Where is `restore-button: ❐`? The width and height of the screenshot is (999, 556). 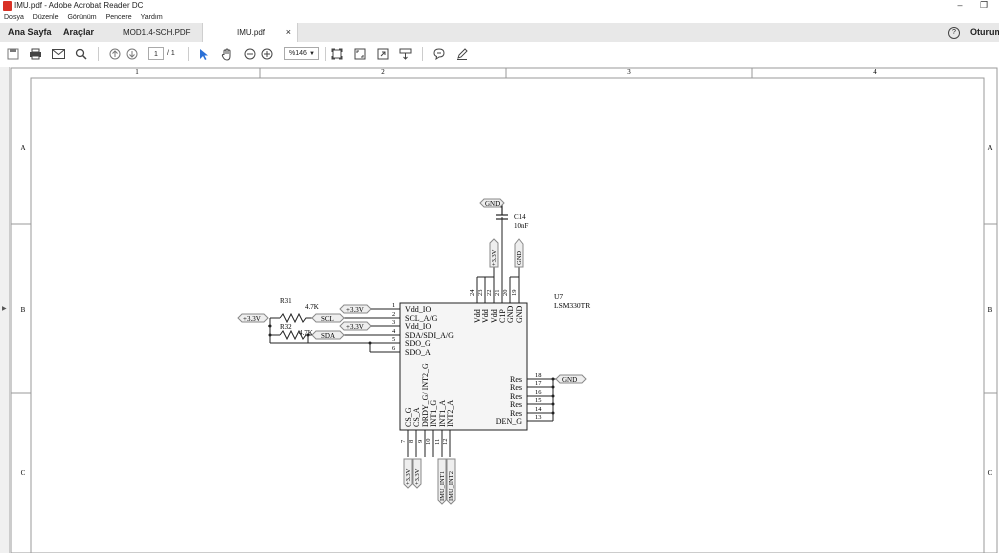 restore-button: ❐ is located at coordinates (984, 6).